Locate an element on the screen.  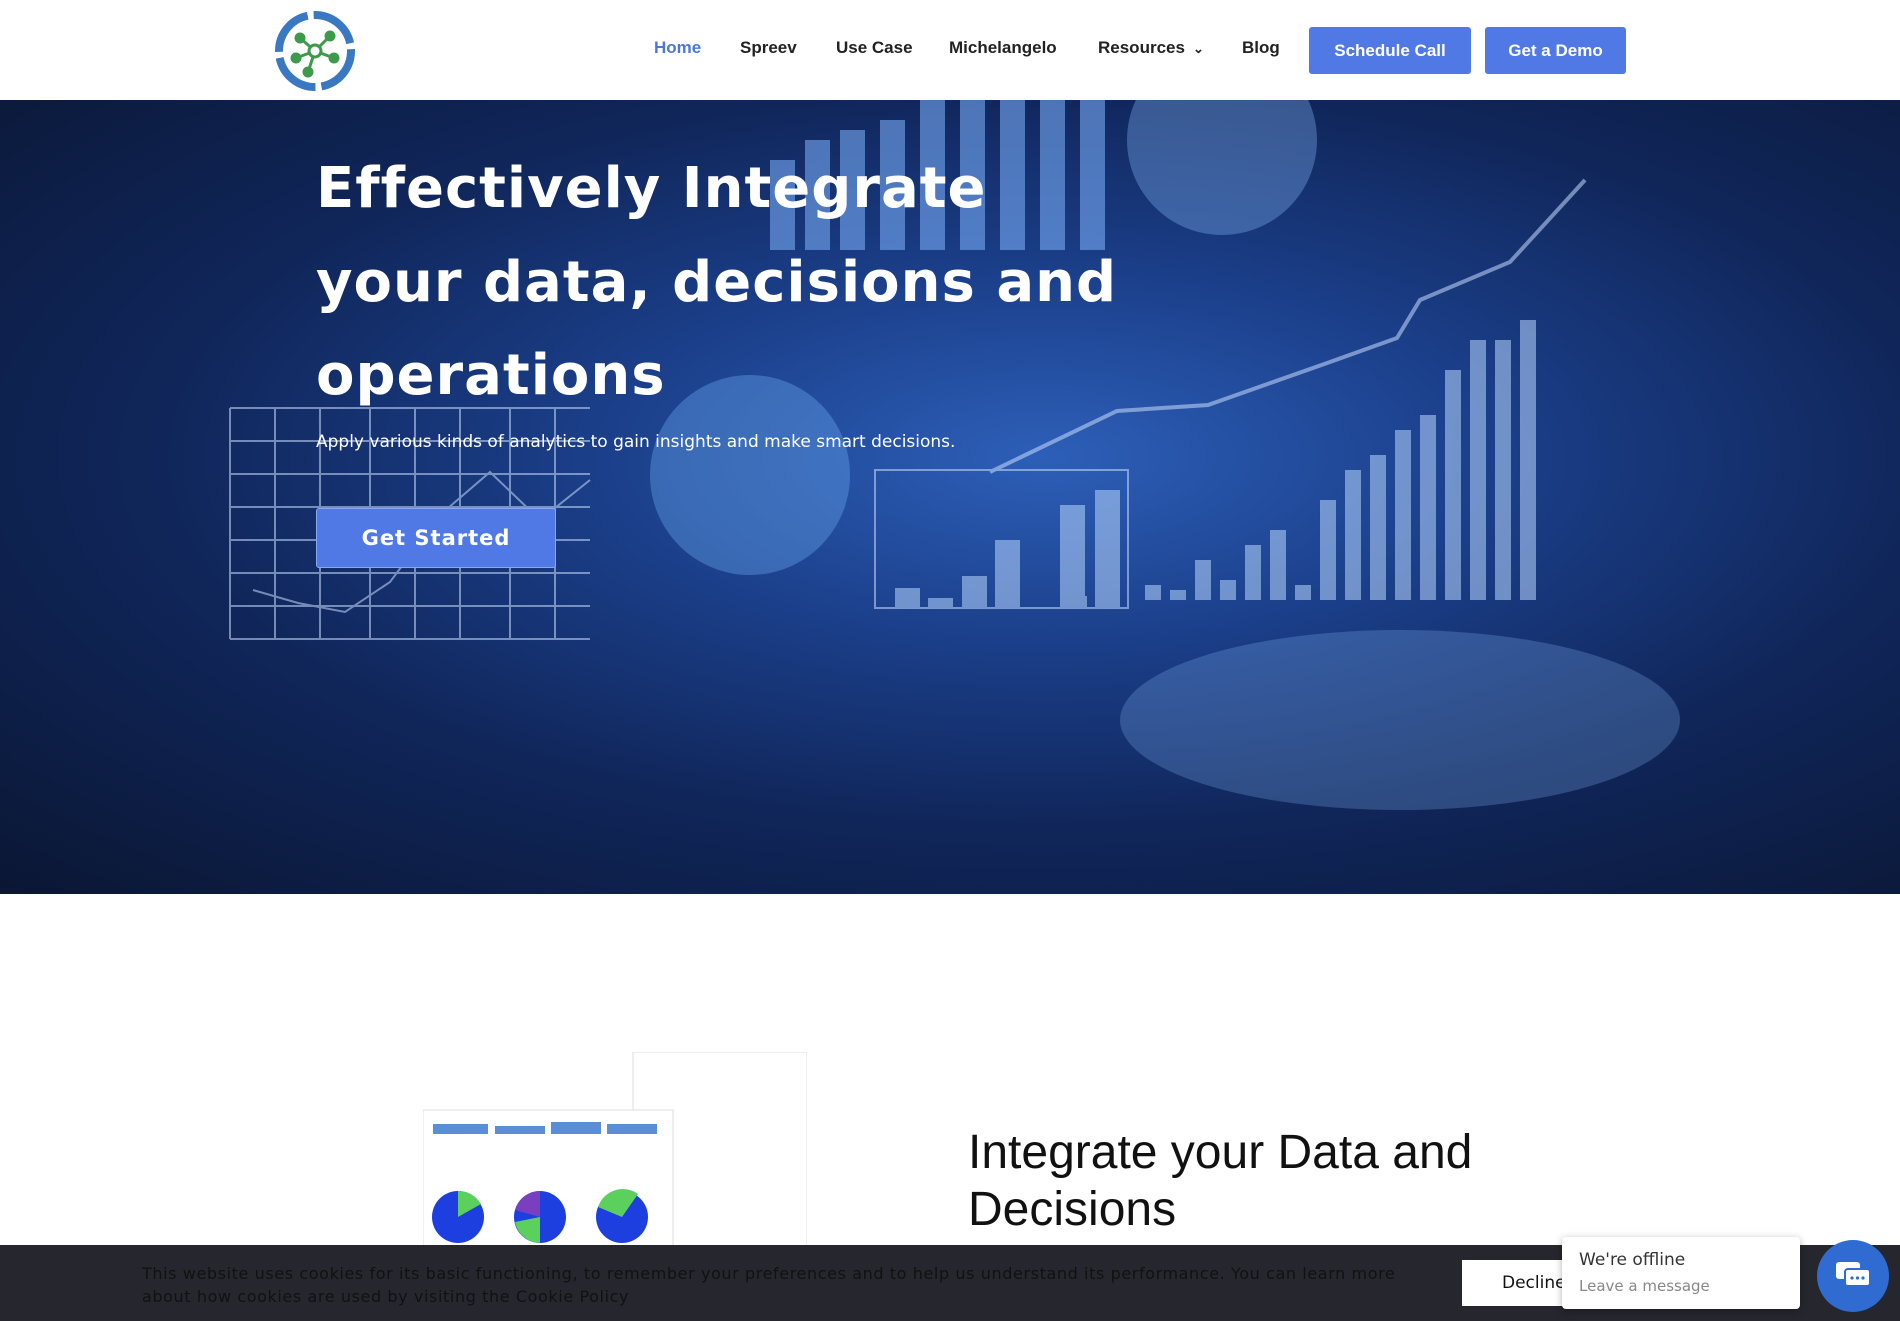
nav-spreev: Spreev is located at coordinates (768, 48).